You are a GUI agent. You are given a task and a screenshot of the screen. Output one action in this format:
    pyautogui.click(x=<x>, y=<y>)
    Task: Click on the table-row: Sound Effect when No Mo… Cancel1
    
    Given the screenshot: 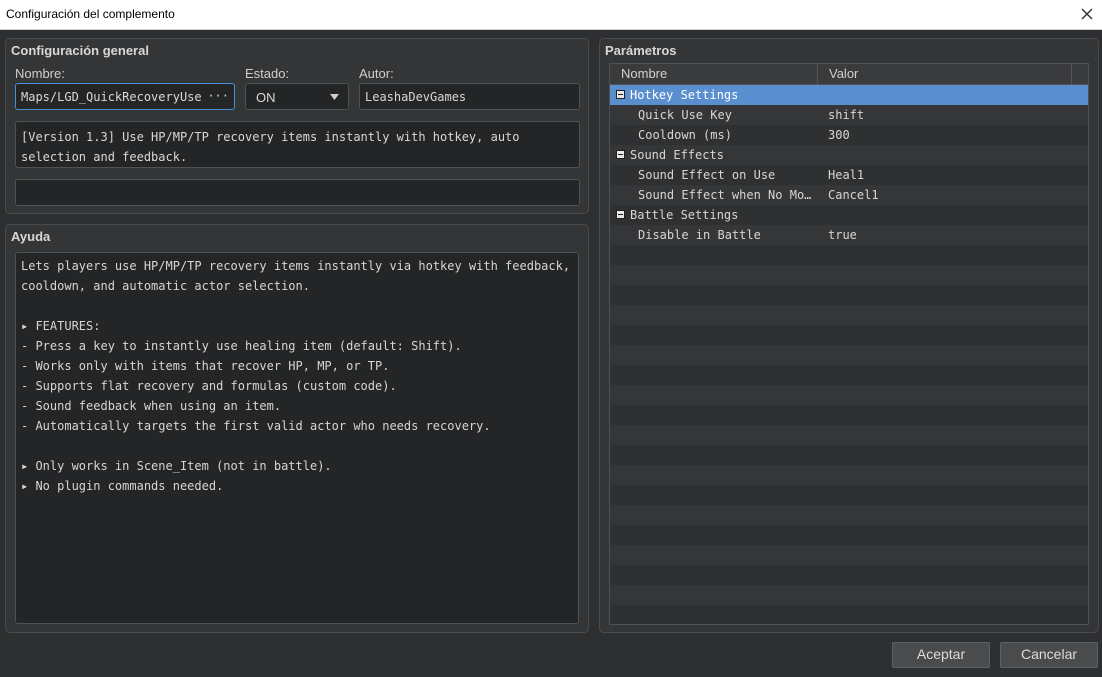 What is the action you would take?
    pyautogui.click(x=849, y=195)
    